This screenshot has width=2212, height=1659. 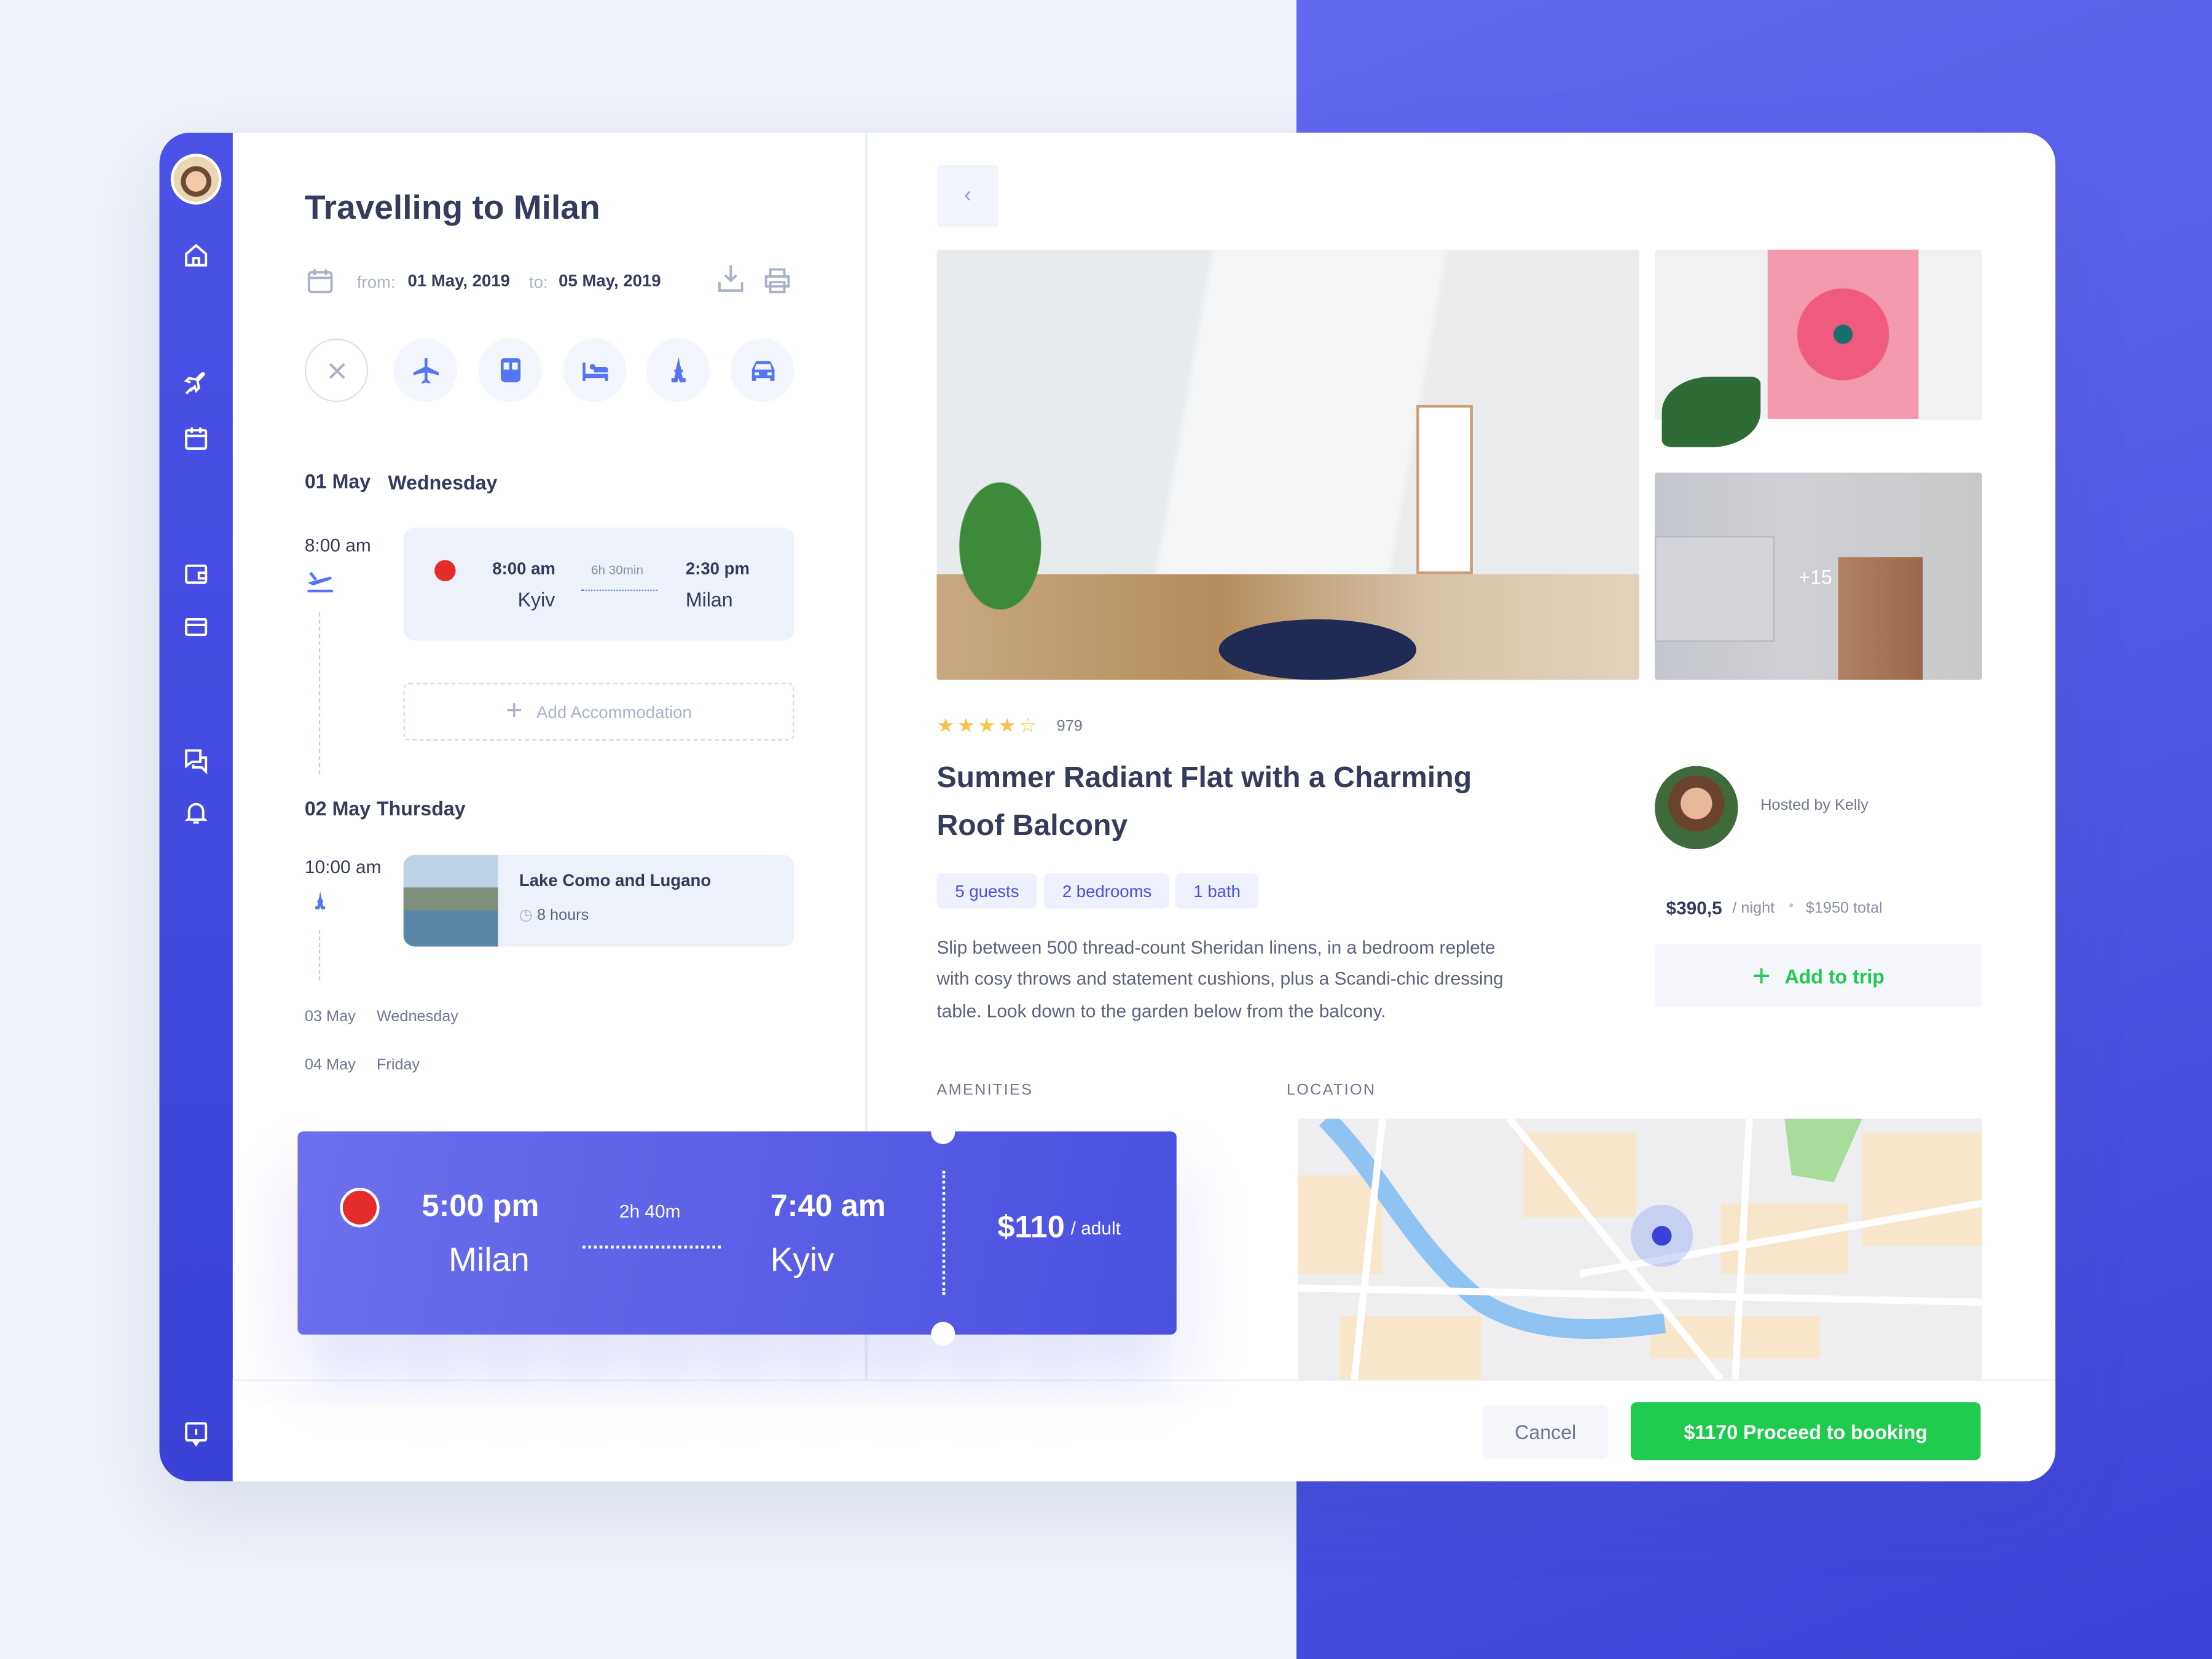 I want to click on back-button: ‹, so click(x=967, y=196).